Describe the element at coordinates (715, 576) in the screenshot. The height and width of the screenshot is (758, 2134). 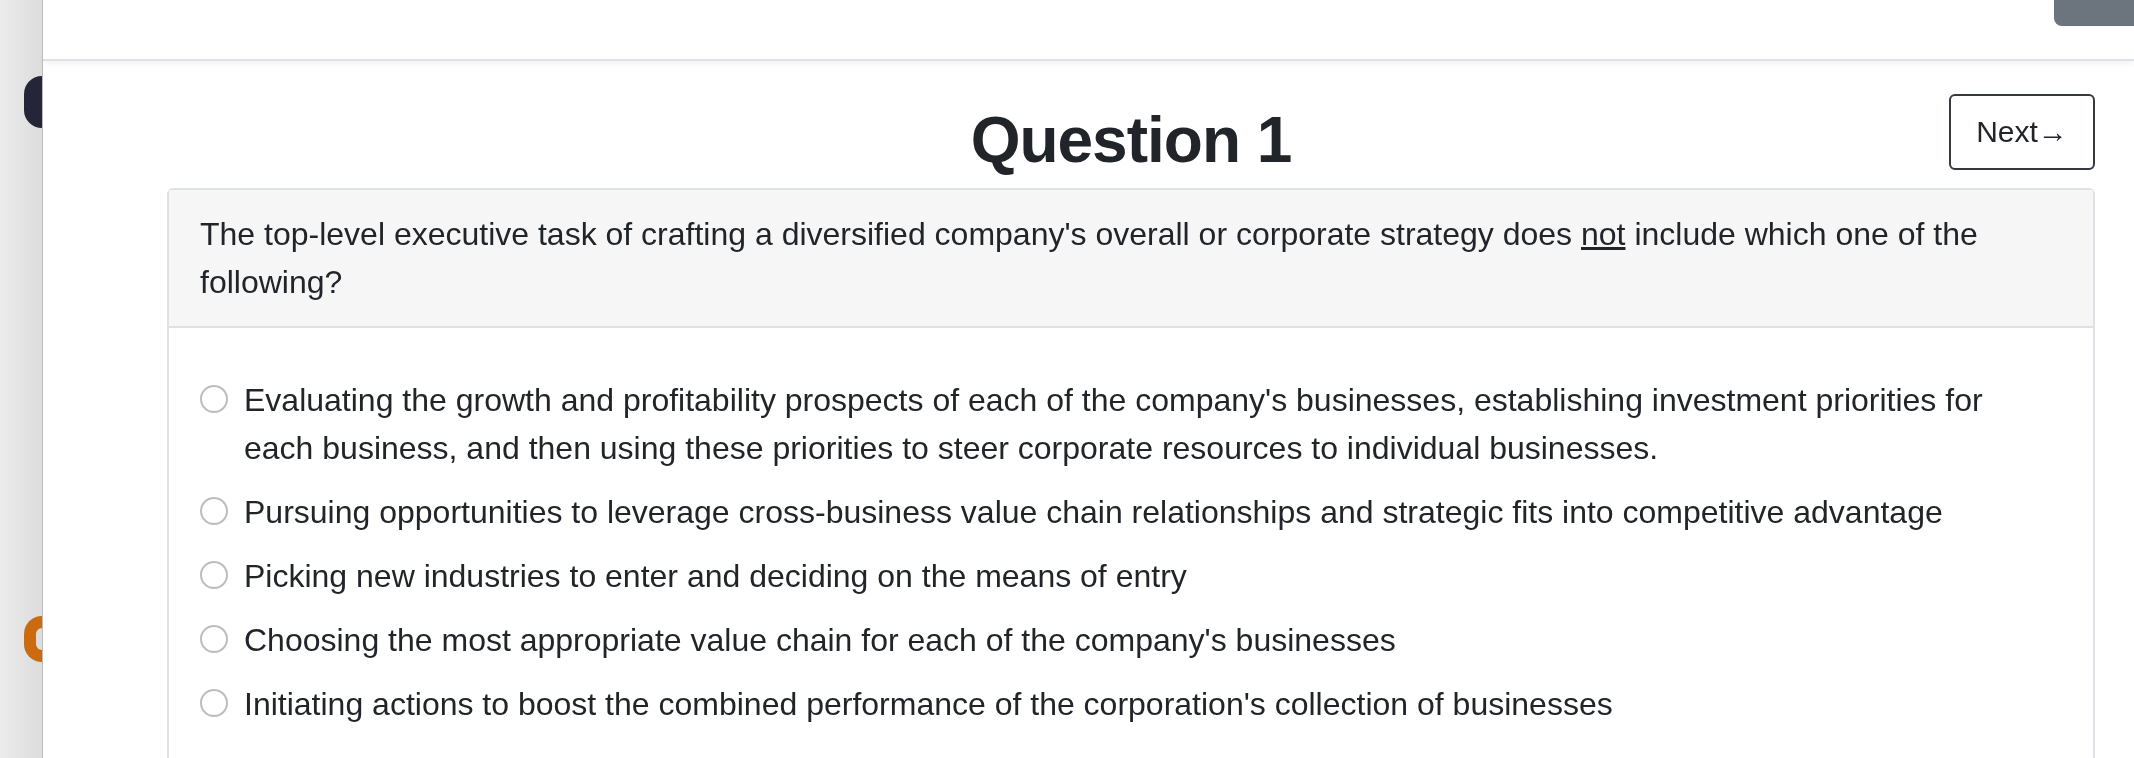
I see `answer-option: Picking new industries to enter and deciding on the means of entry` at that location.